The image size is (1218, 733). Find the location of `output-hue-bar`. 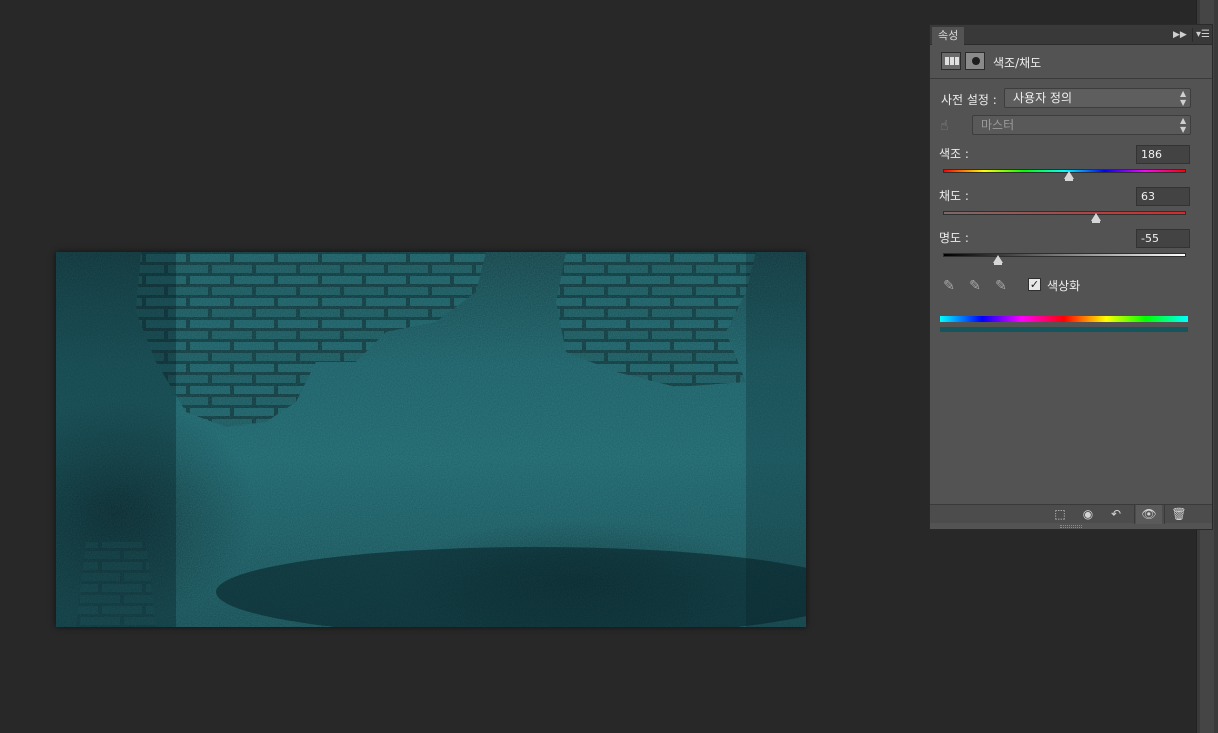

output-hue-bar is located at coordinates (1064, 329).